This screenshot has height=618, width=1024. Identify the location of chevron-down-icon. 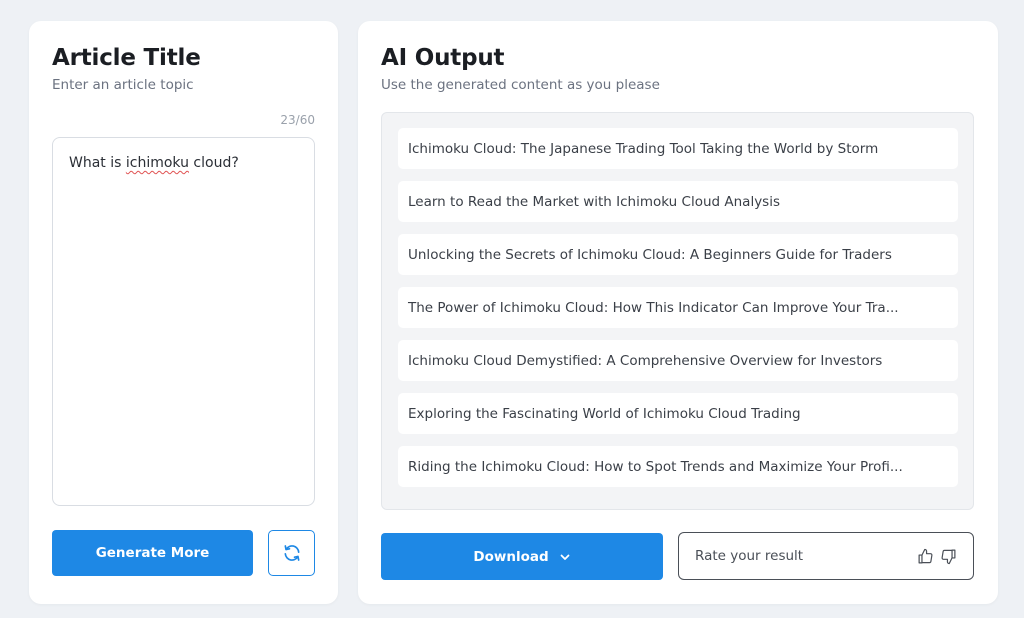
(565, 557).